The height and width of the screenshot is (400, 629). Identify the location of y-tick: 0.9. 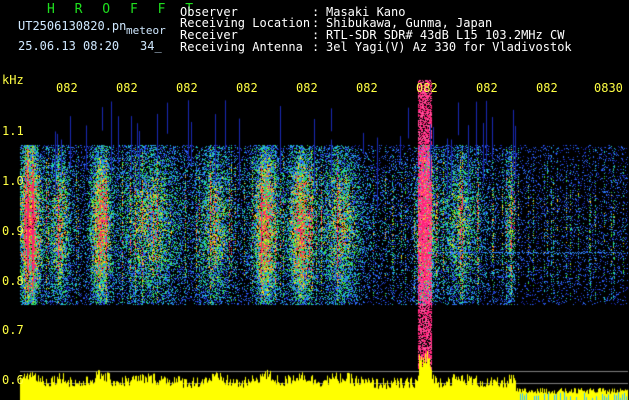
(13, 231).